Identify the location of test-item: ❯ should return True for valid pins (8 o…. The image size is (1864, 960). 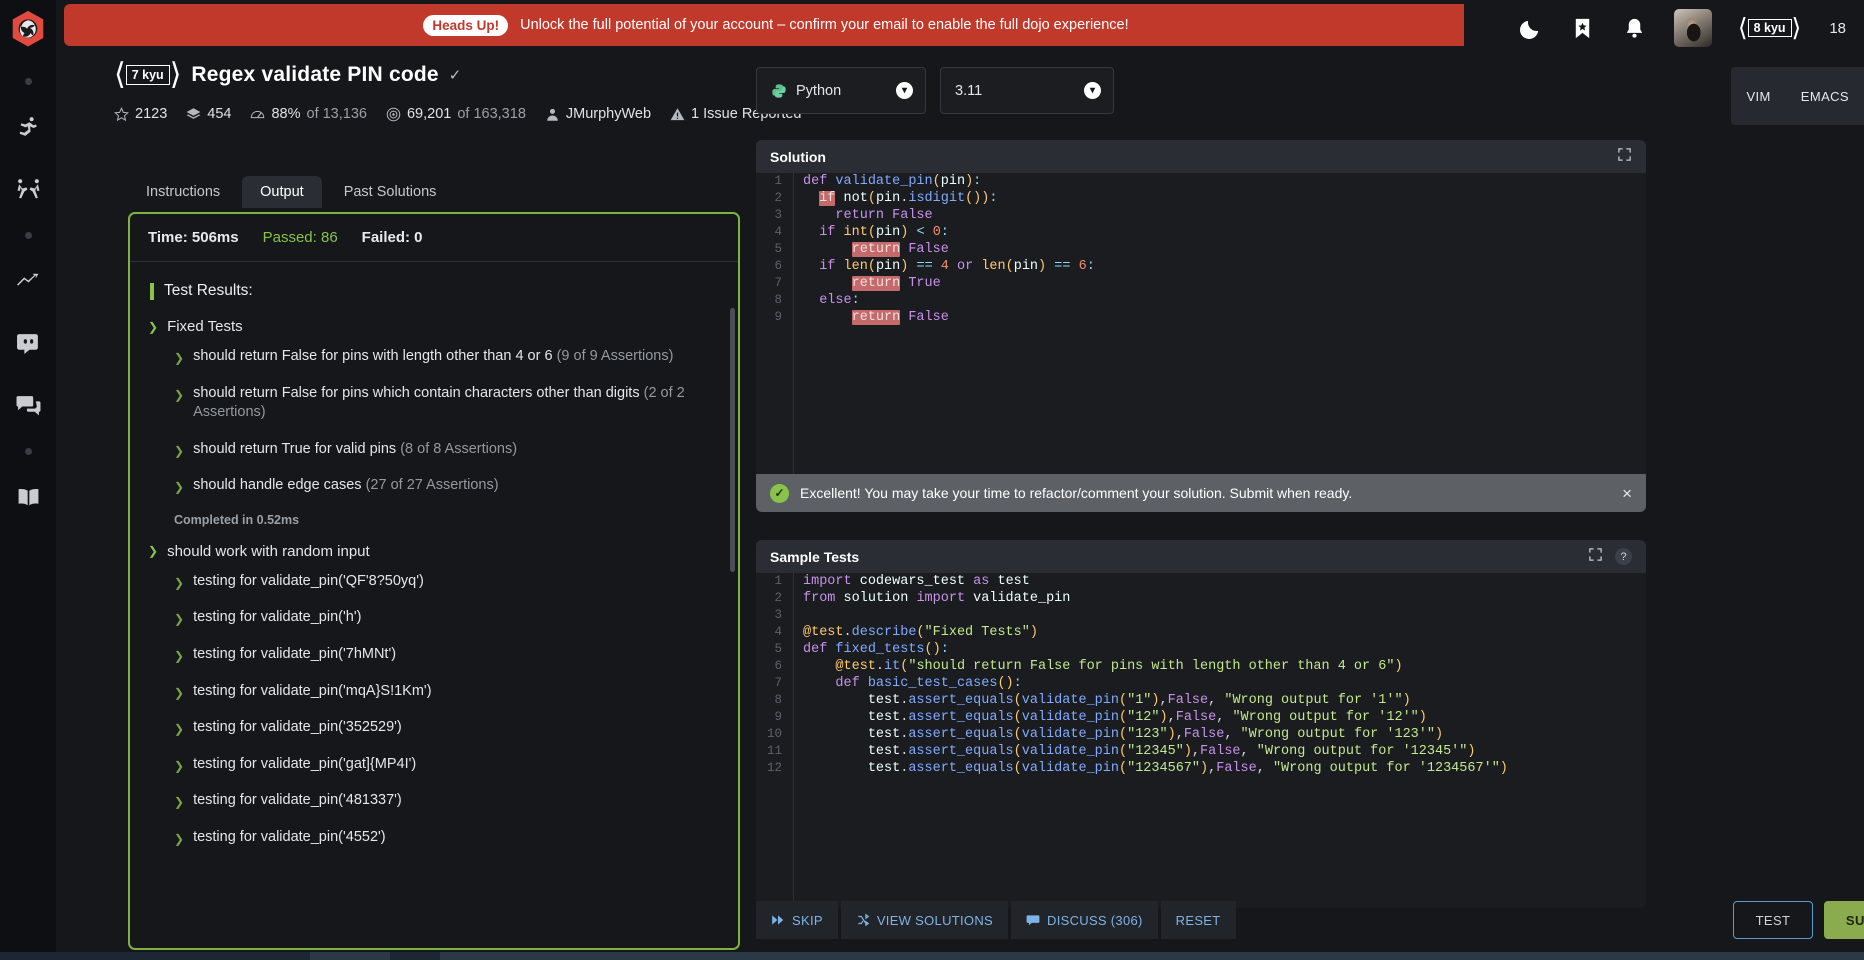
(448, 450).